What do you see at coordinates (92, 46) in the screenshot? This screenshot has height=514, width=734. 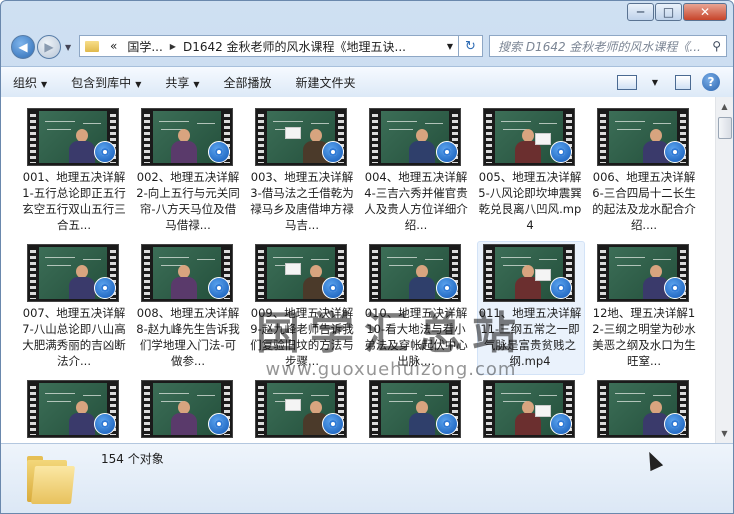 I see `folder-icon` at bounding box center [92, 46].